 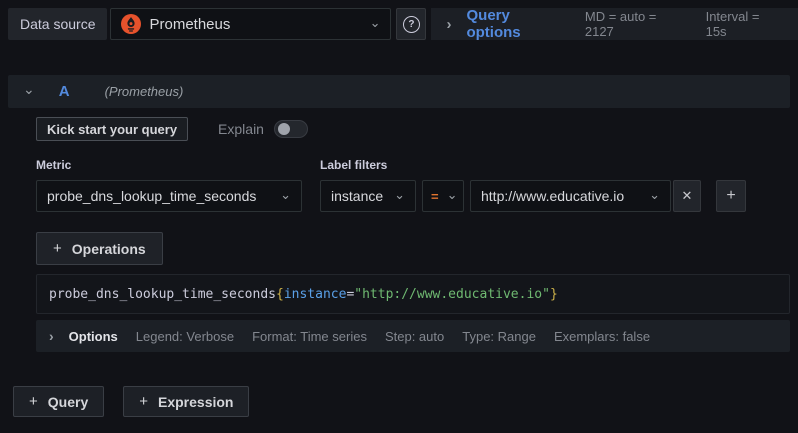 I want to click on help-icon: ?, so click(x=411, y=24).